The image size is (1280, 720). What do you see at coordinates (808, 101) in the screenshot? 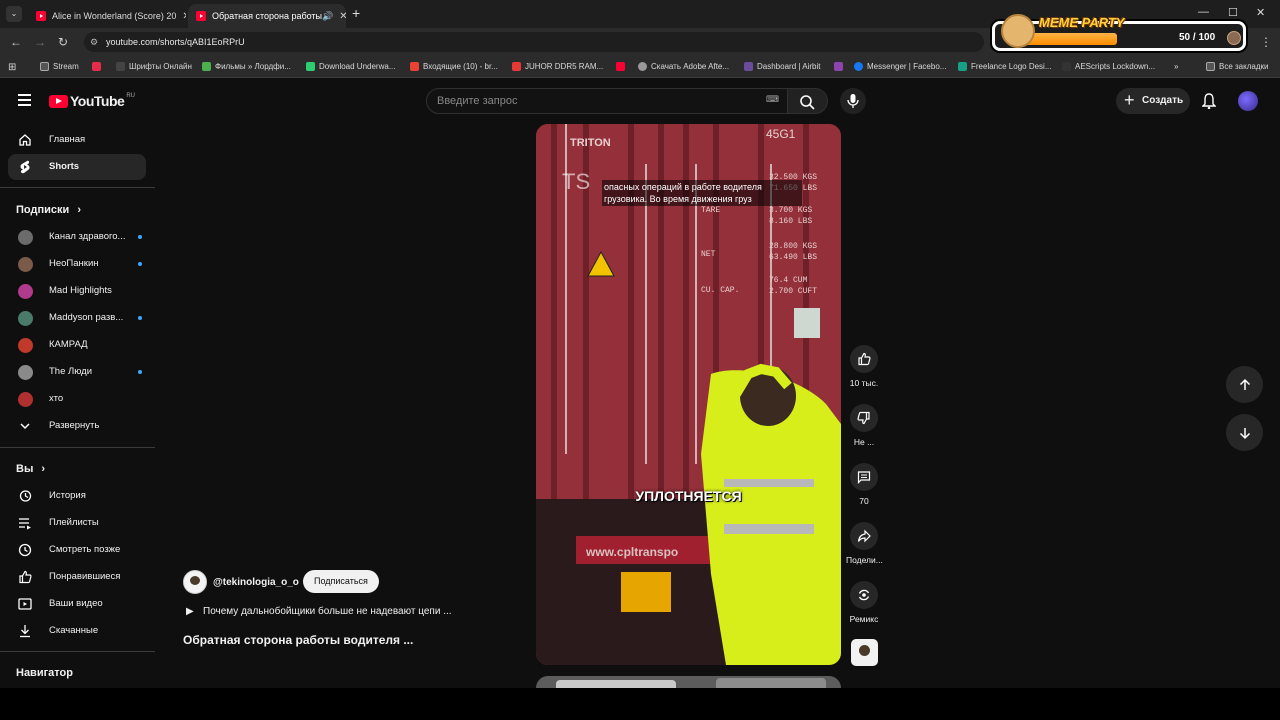
I see `search-button` at bounding box center [808, 101].